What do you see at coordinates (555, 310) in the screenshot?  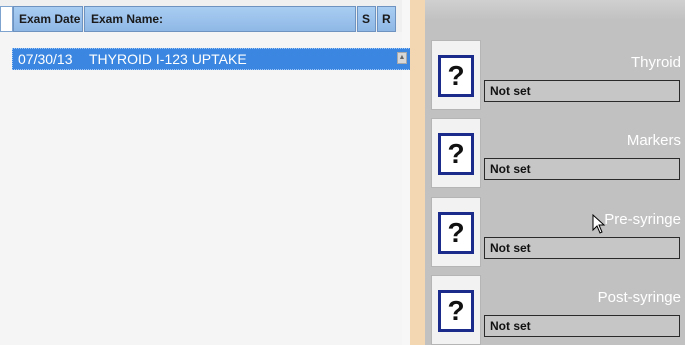 I see `status-item-post-syringe: ? Post-syringe Not set` at bounding box center [555, 310].